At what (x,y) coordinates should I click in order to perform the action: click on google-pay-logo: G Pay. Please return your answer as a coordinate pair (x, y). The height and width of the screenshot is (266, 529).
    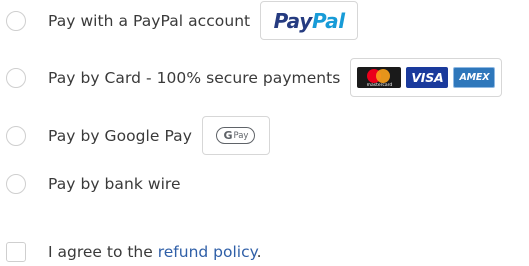
    Looking at the image, I should click on (236, 135).